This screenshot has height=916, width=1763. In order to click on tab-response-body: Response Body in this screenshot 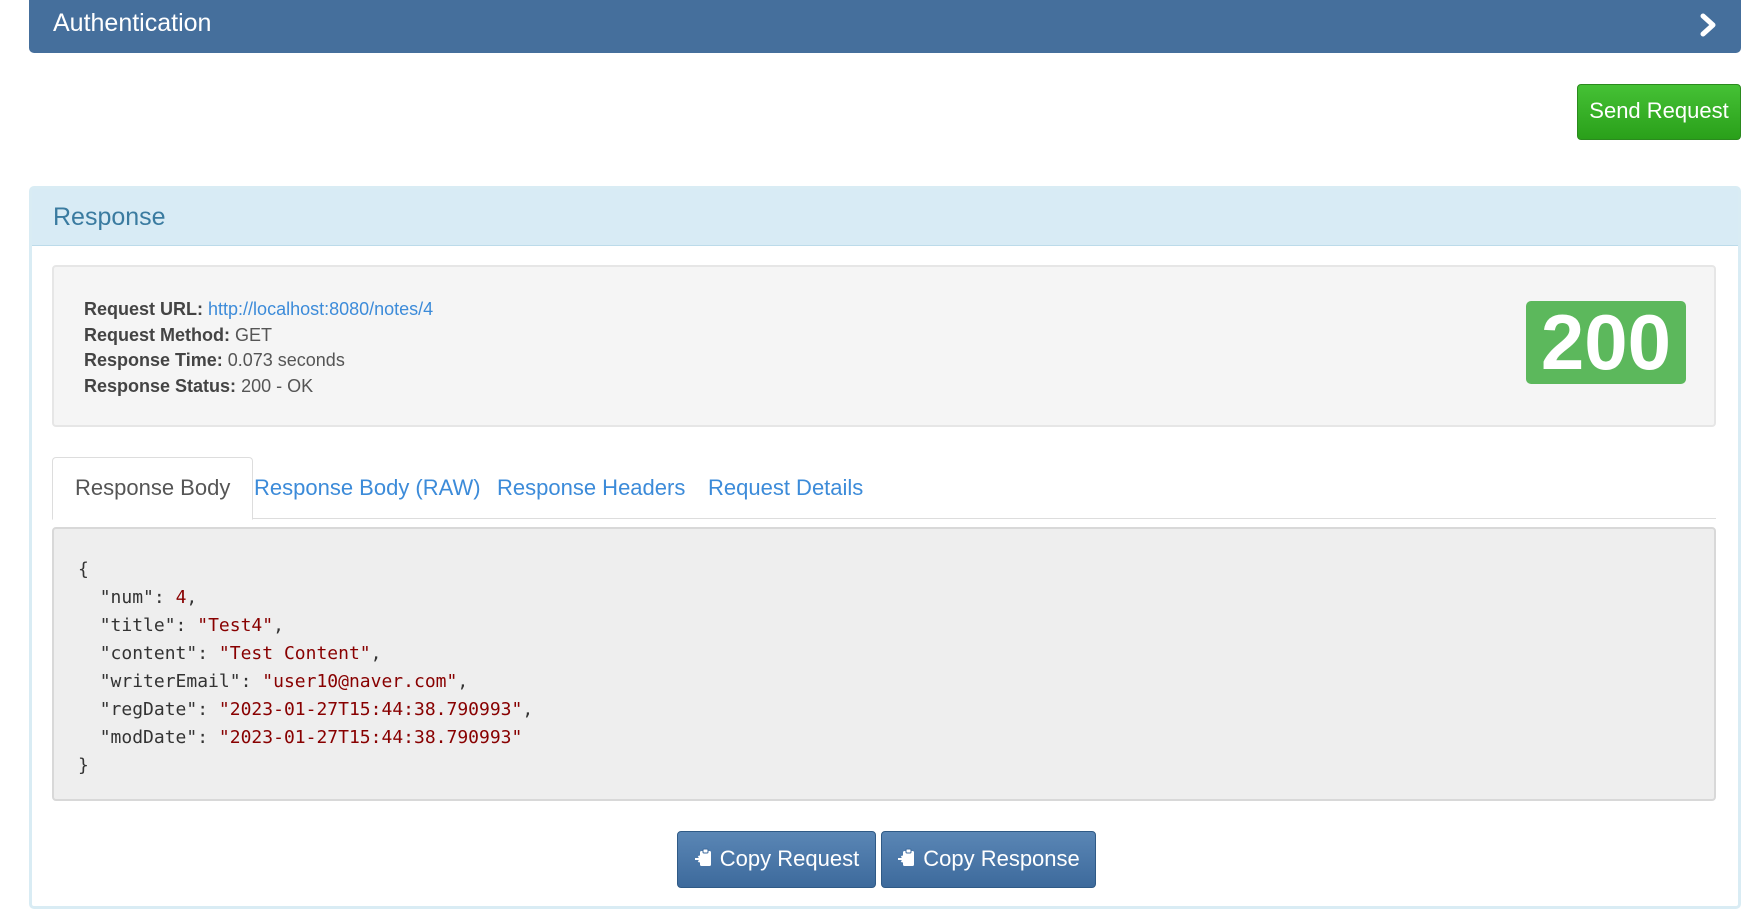, I will do `click(153, 488)`.